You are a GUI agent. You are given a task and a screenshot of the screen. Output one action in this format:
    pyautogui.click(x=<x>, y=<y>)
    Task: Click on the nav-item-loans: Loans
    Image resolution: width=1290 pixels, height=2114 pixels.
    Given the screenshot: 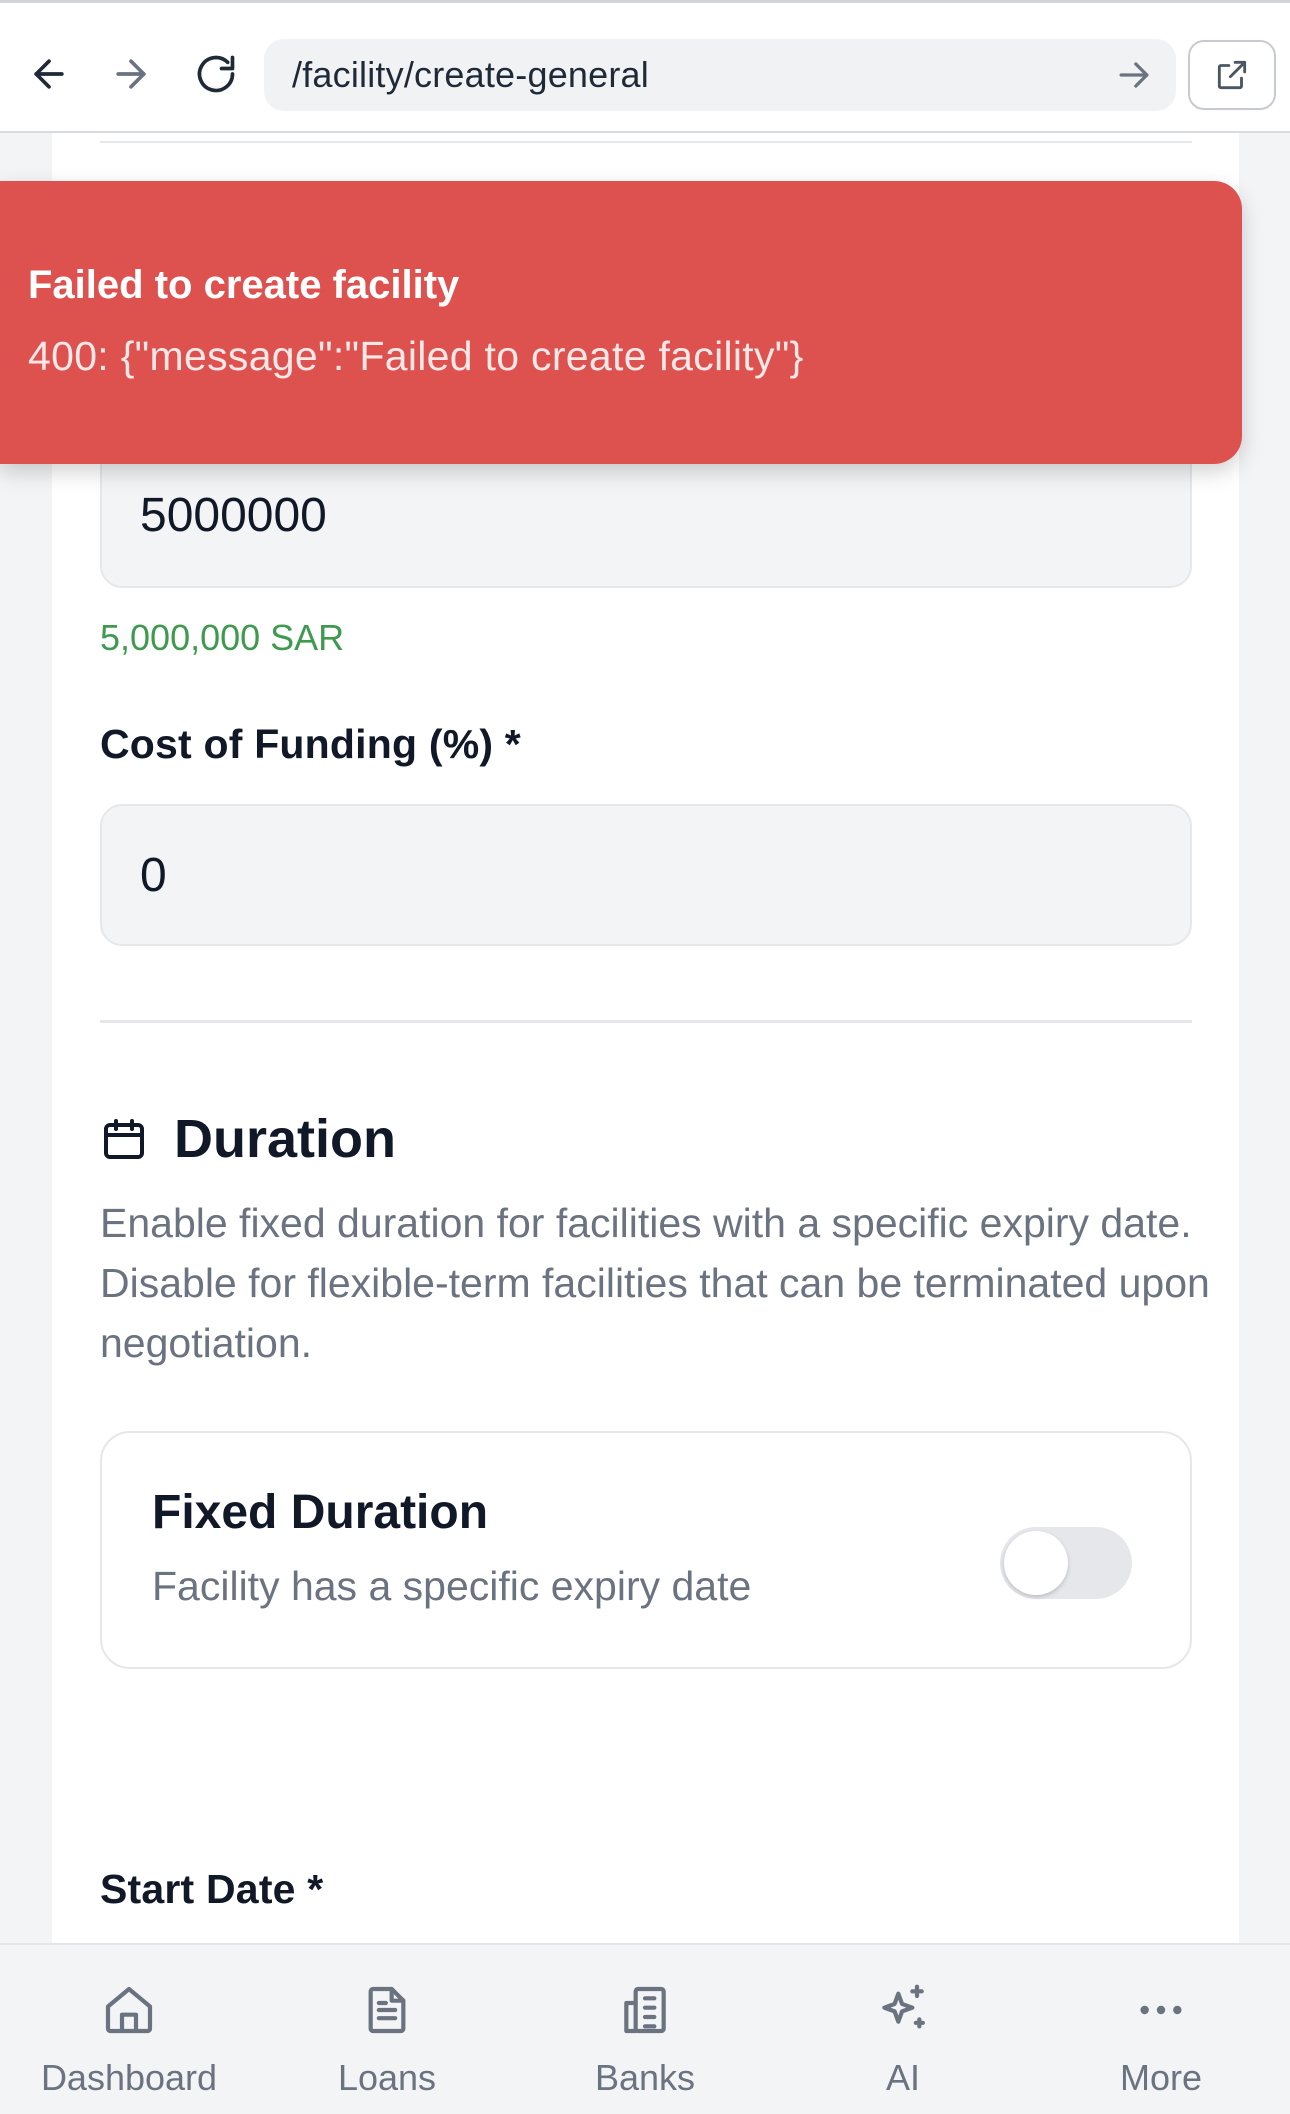 What is the action you would take?
    pyautogui.click(x=387, y=2029)
    